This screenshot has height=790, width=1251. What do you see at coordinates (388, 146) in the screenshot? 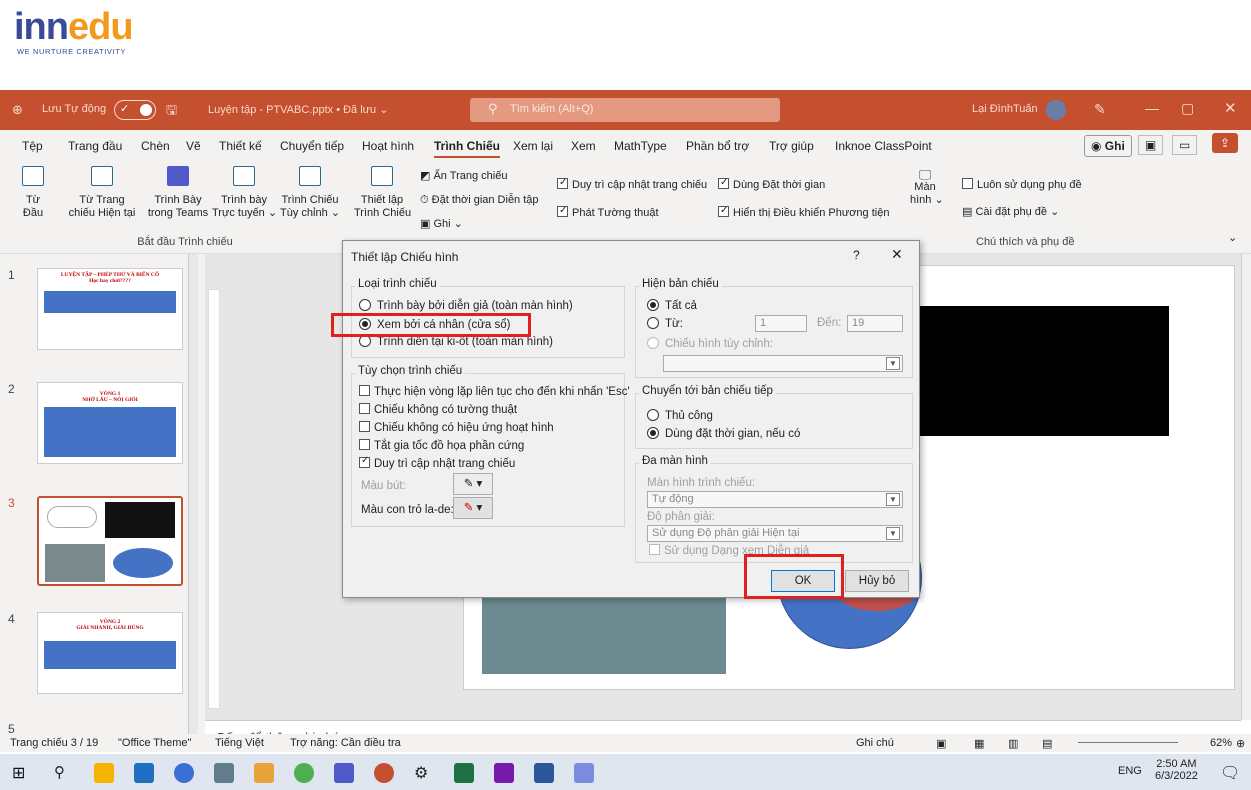
I see `menu-animations: Hoạt hình` at bounding box center [388, 146].